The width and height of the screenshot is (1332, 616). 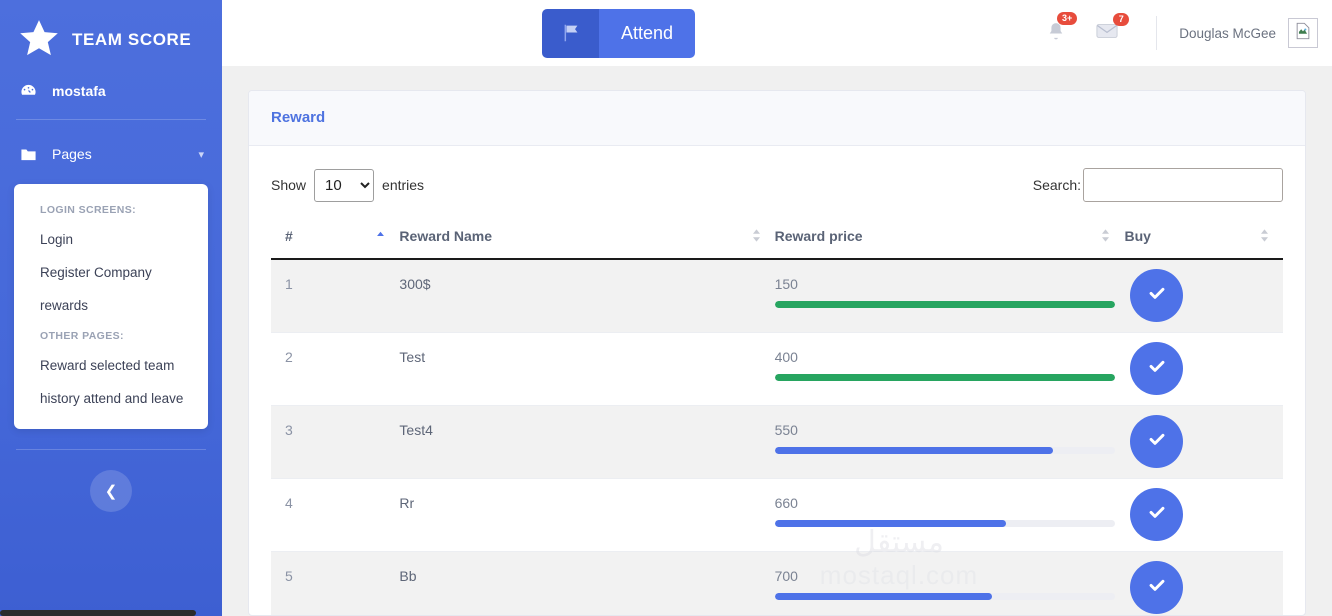 I want to click on column-header-reward-name: Reward Name, so click(x=587, y=238).